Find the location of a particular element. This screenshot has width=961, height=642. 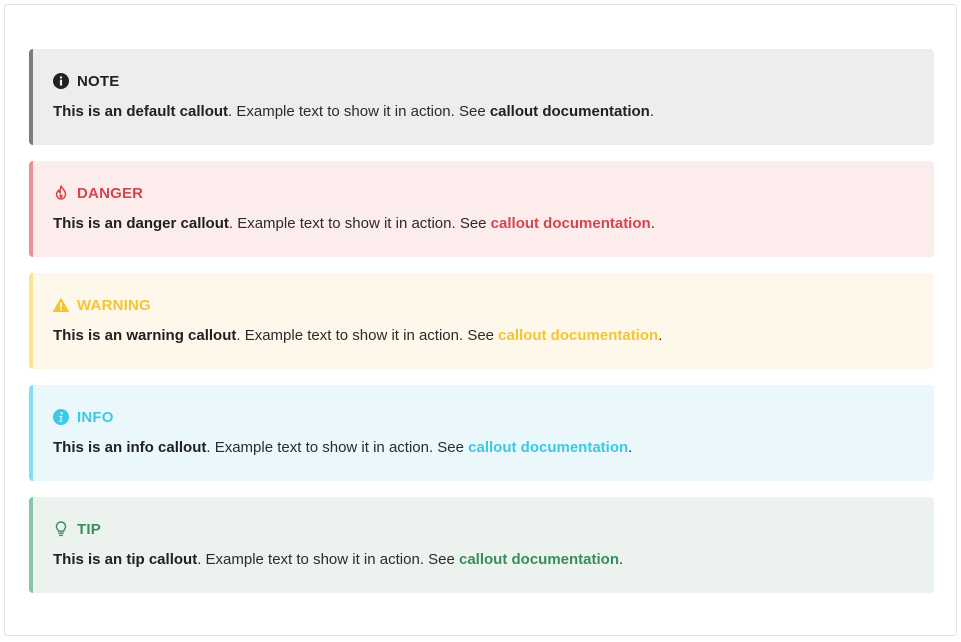

callout-lead: This is an tip callout is located at coordinates (125, 559).